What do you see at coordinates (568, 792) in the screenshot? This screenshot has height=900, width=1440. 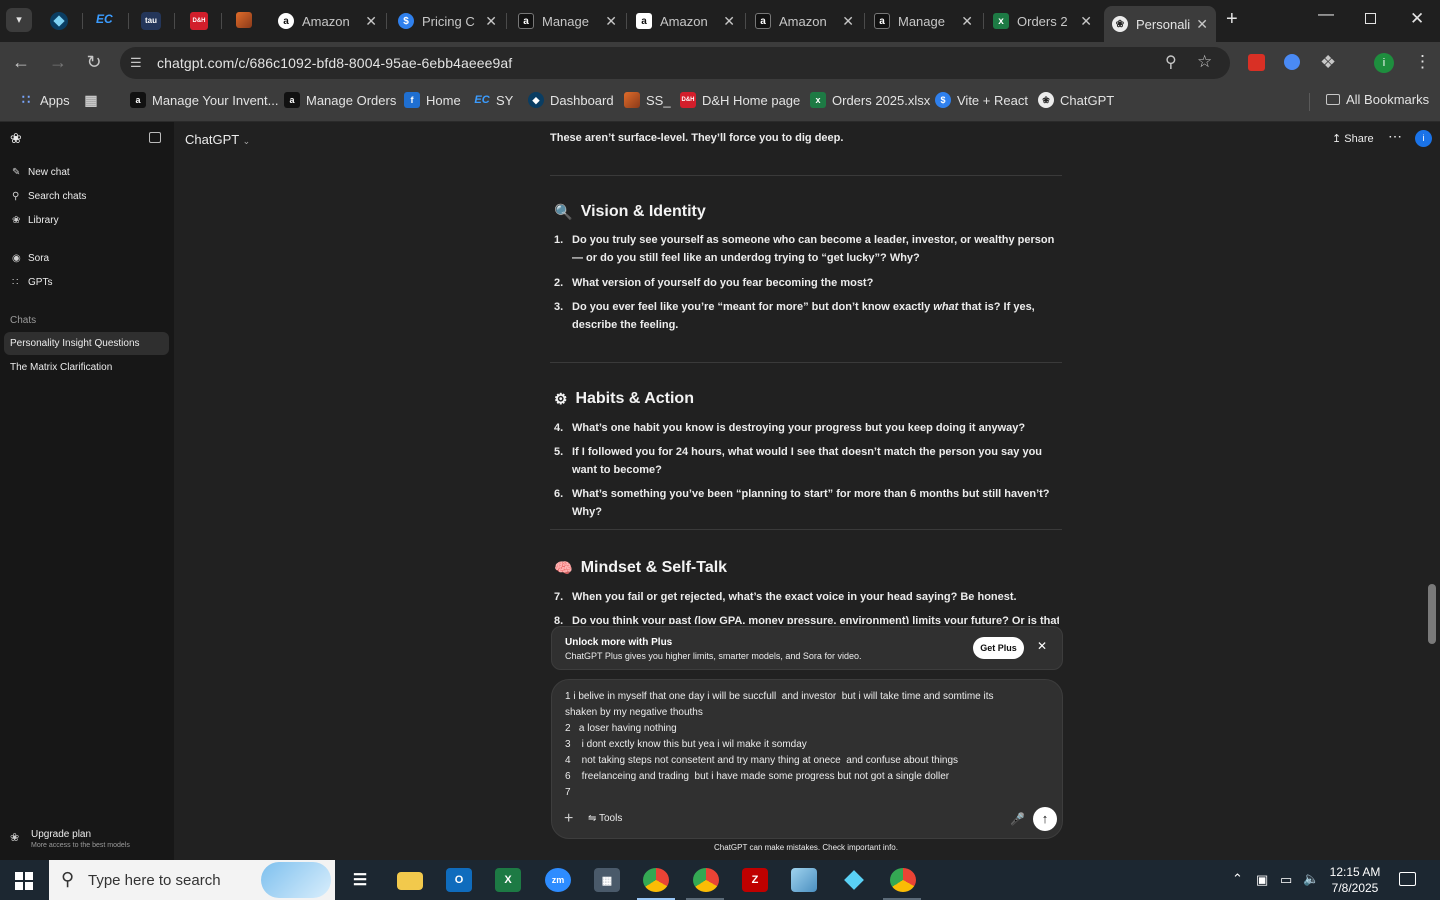 I see `composer-line: 7` at bounding box center [568, 792].